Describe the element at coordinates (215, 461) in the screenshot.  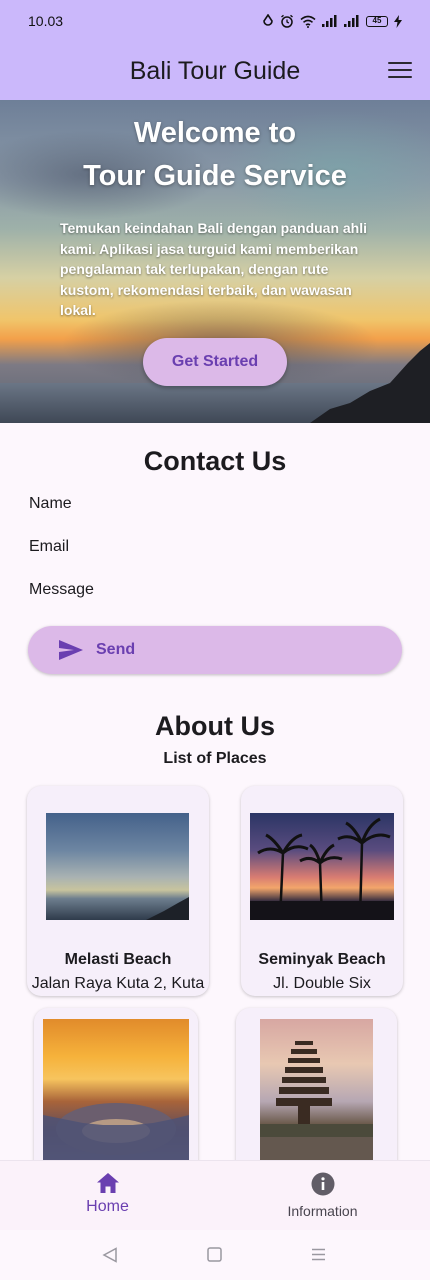
I see `contact-title: Contact Us` at that location.